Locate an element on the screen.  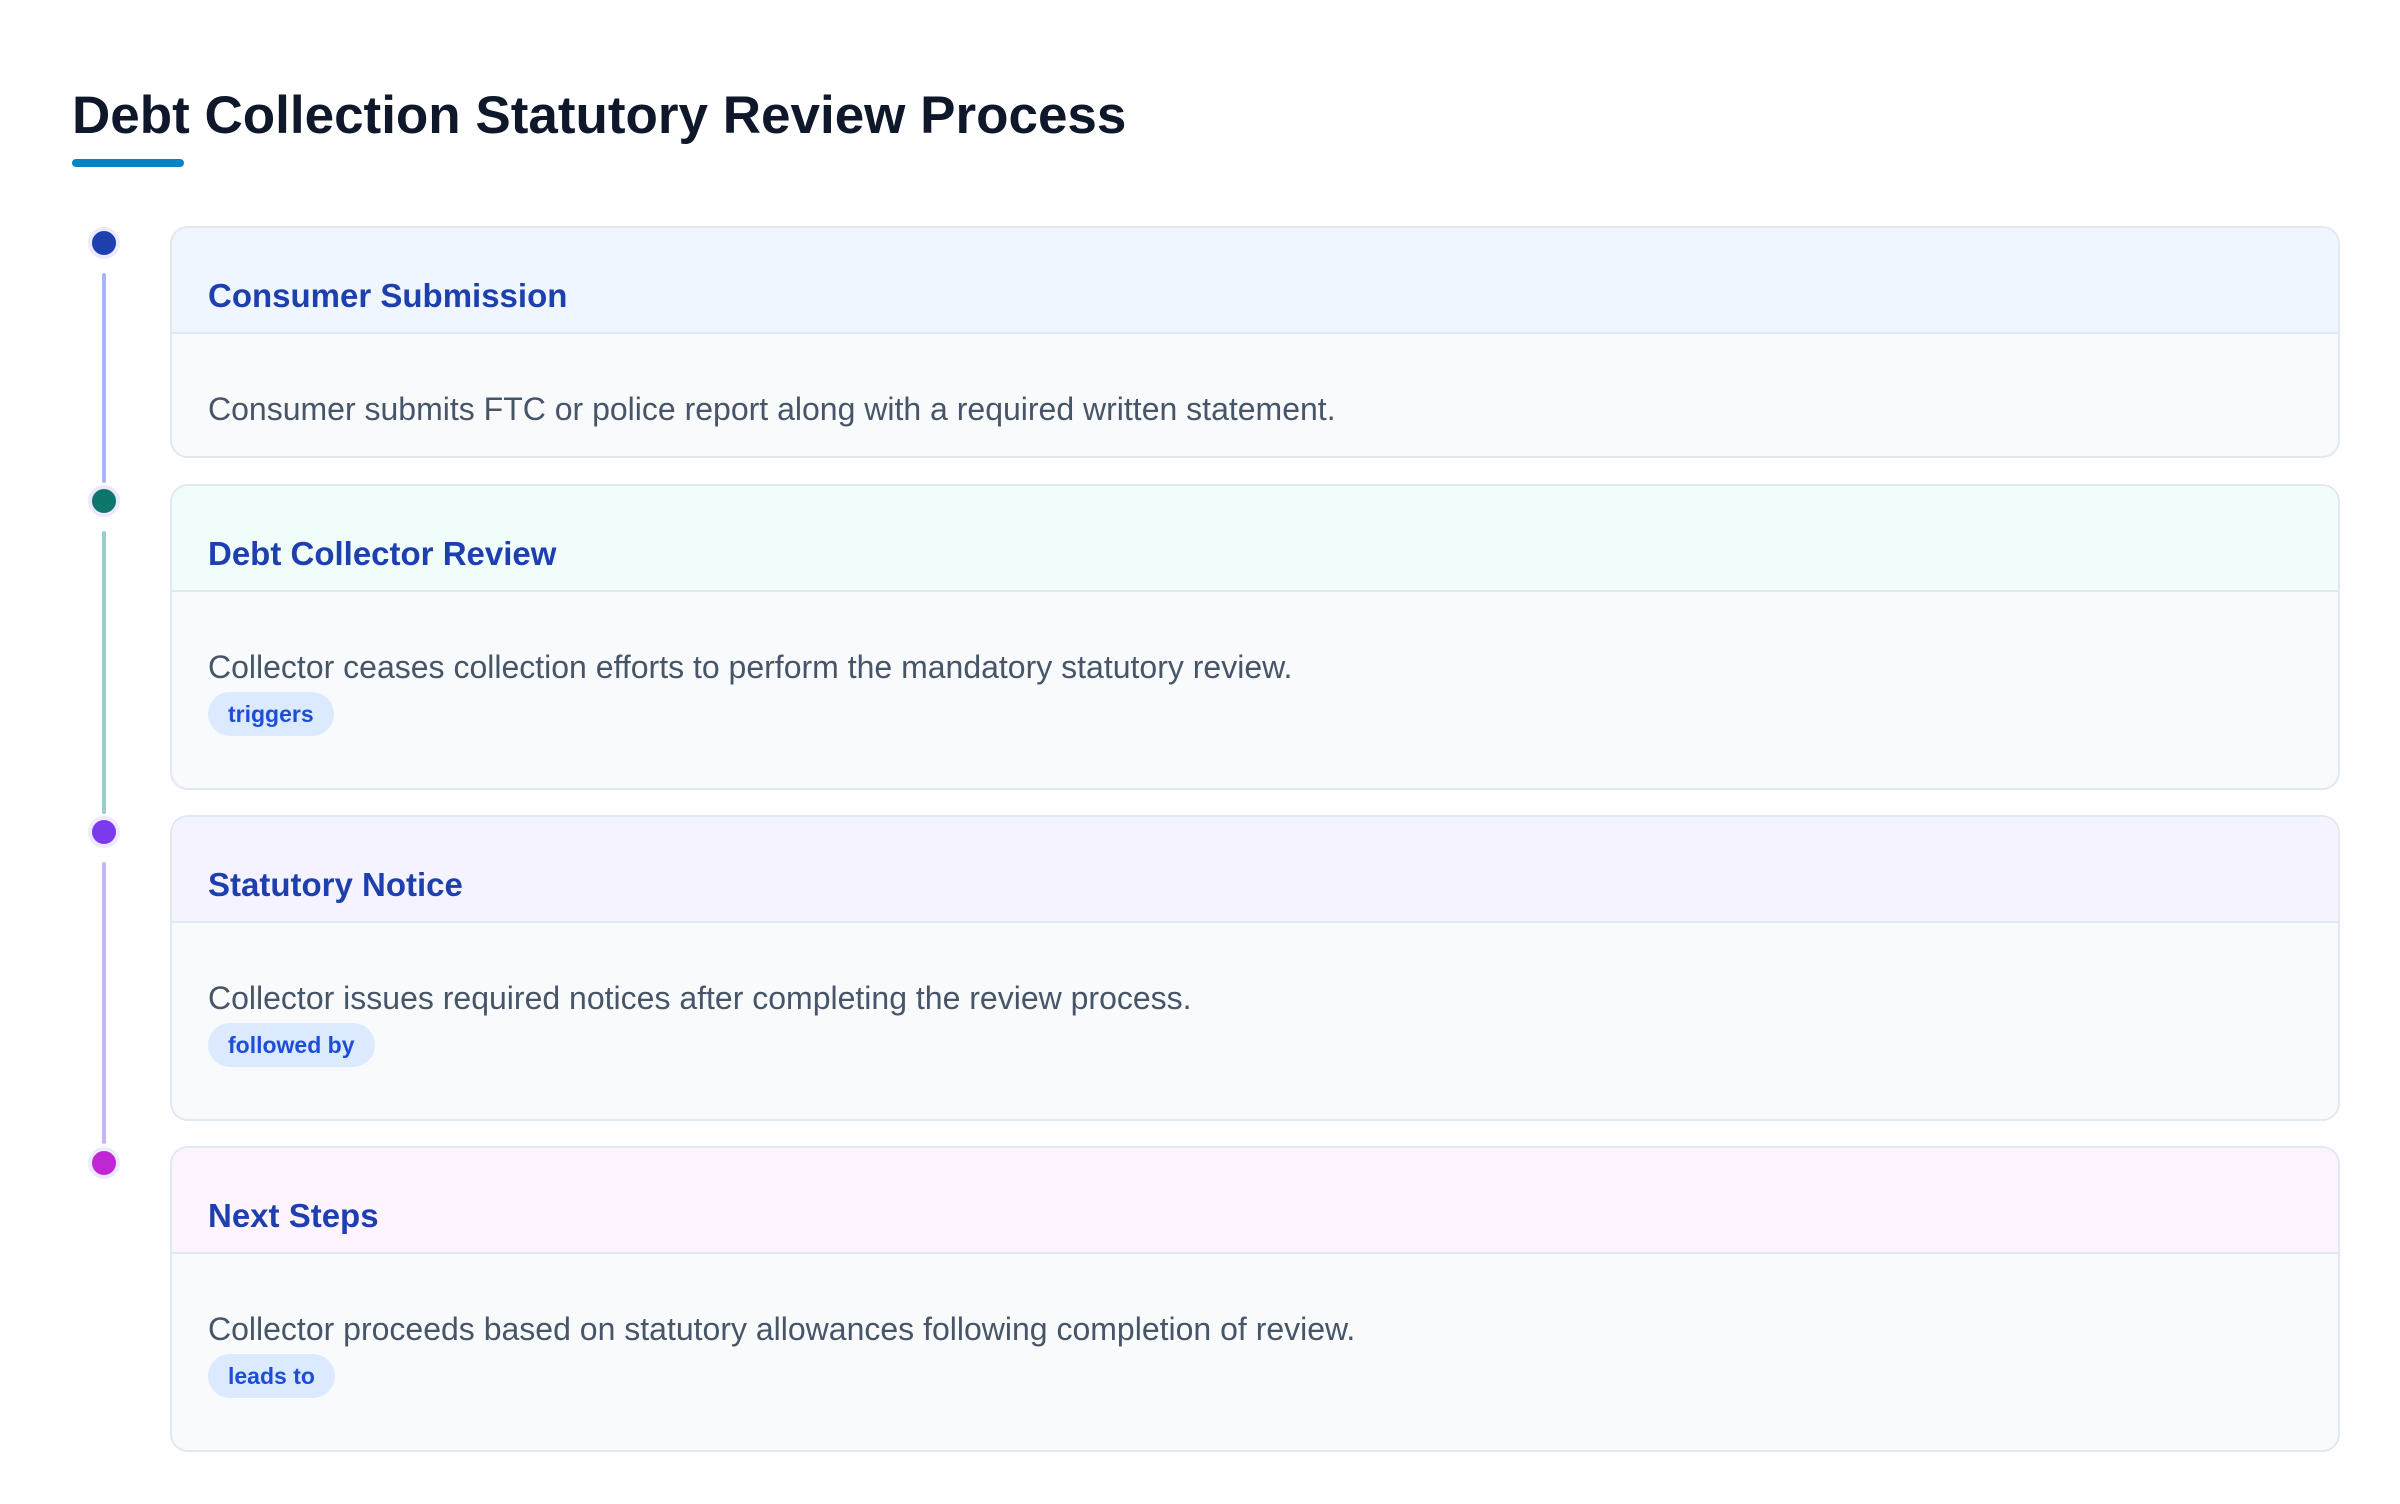
step-2-connector is located at coordinates (104, 672).